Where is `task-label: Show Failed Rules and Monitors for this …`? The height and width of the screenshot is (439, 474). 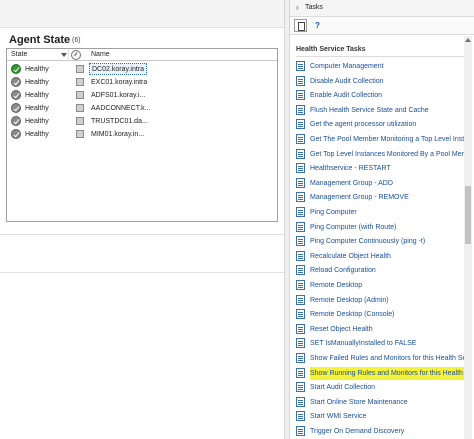 task-label: Show Failed Rules and Monitors for this … is located at coordinates (391, 358).